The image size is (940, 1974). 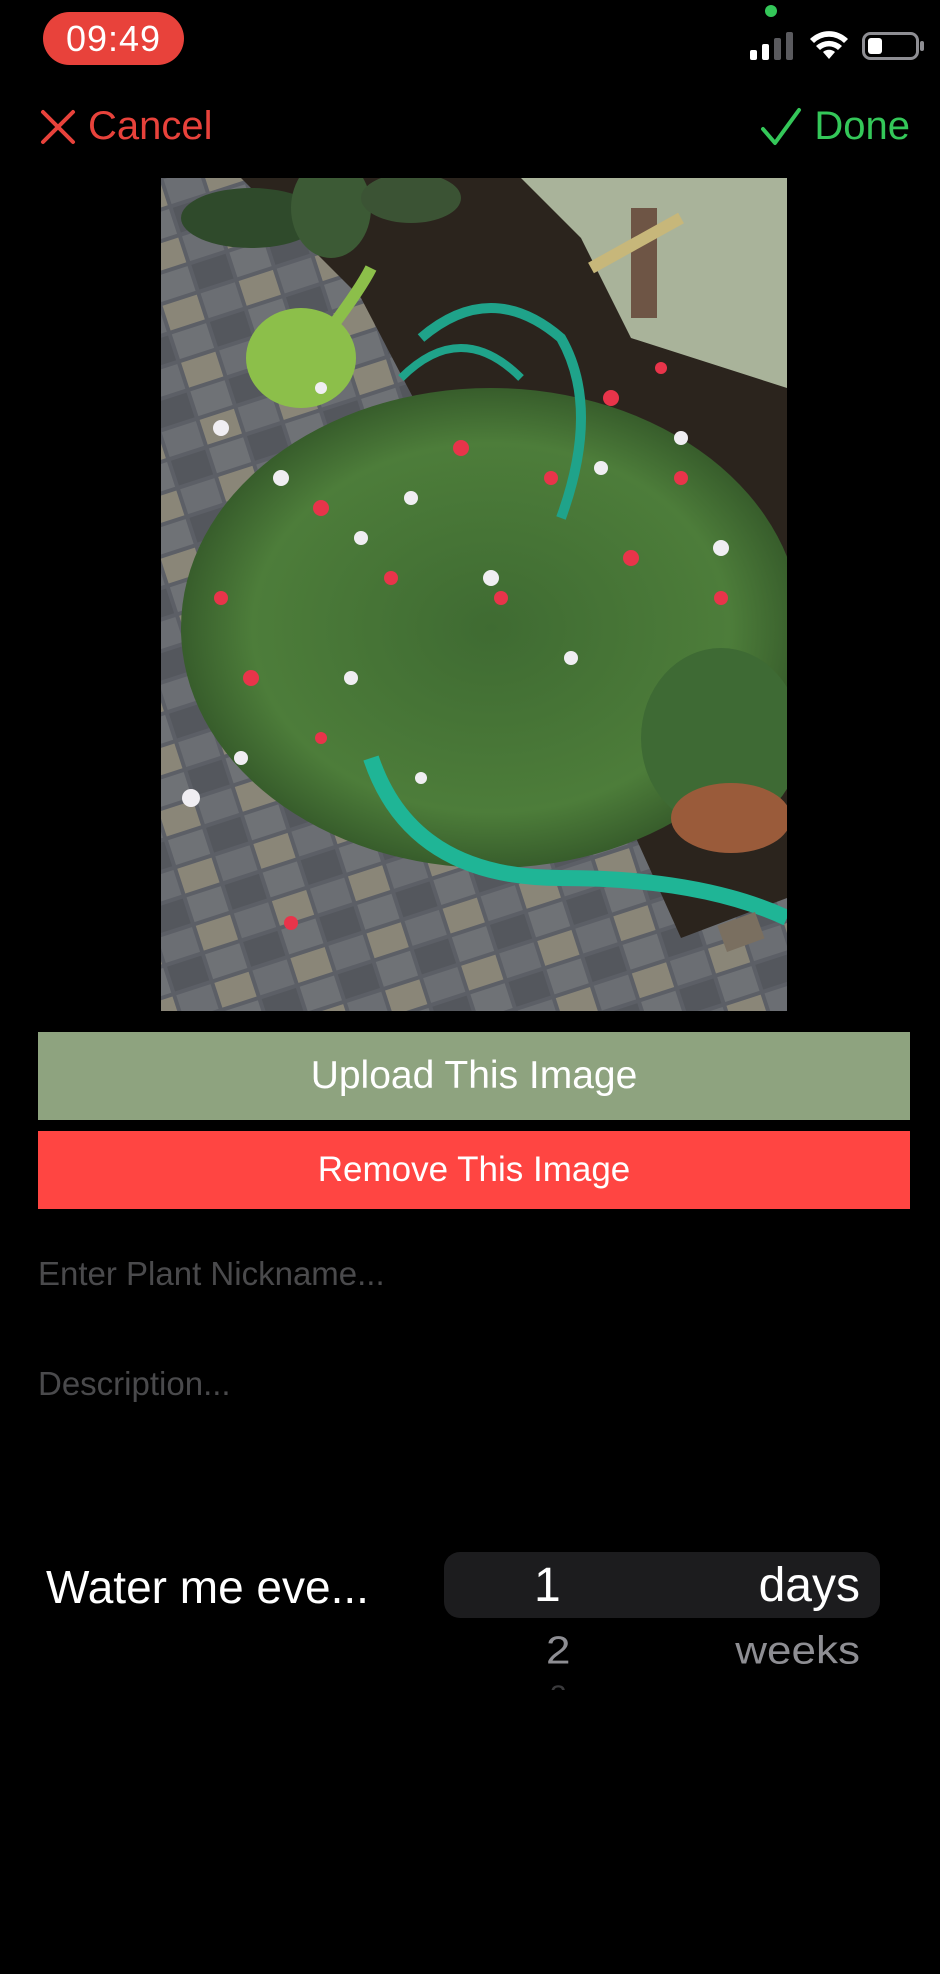 I want to click on picker-unit-selected: days, so click(x=809, y=1585).